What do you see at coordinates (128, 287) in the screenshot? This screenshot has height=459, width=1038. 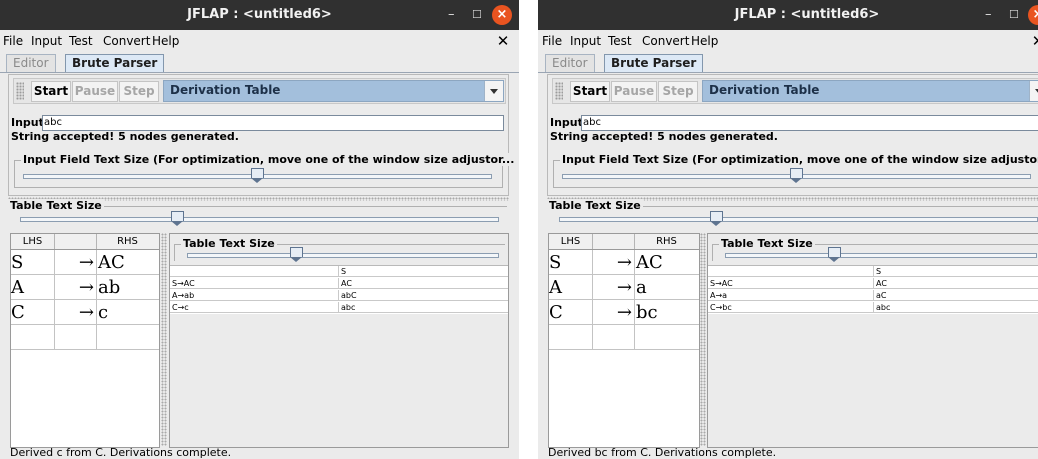 I see `grammar-rhs-cell: ab` at bounding box center [128, 287].